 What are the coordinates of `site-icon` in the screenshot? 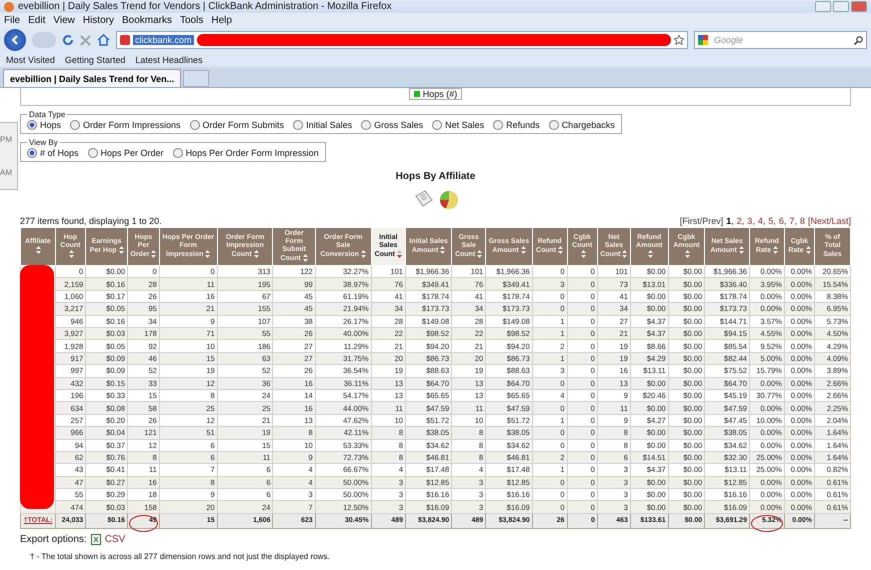 It's located at (125, 40).